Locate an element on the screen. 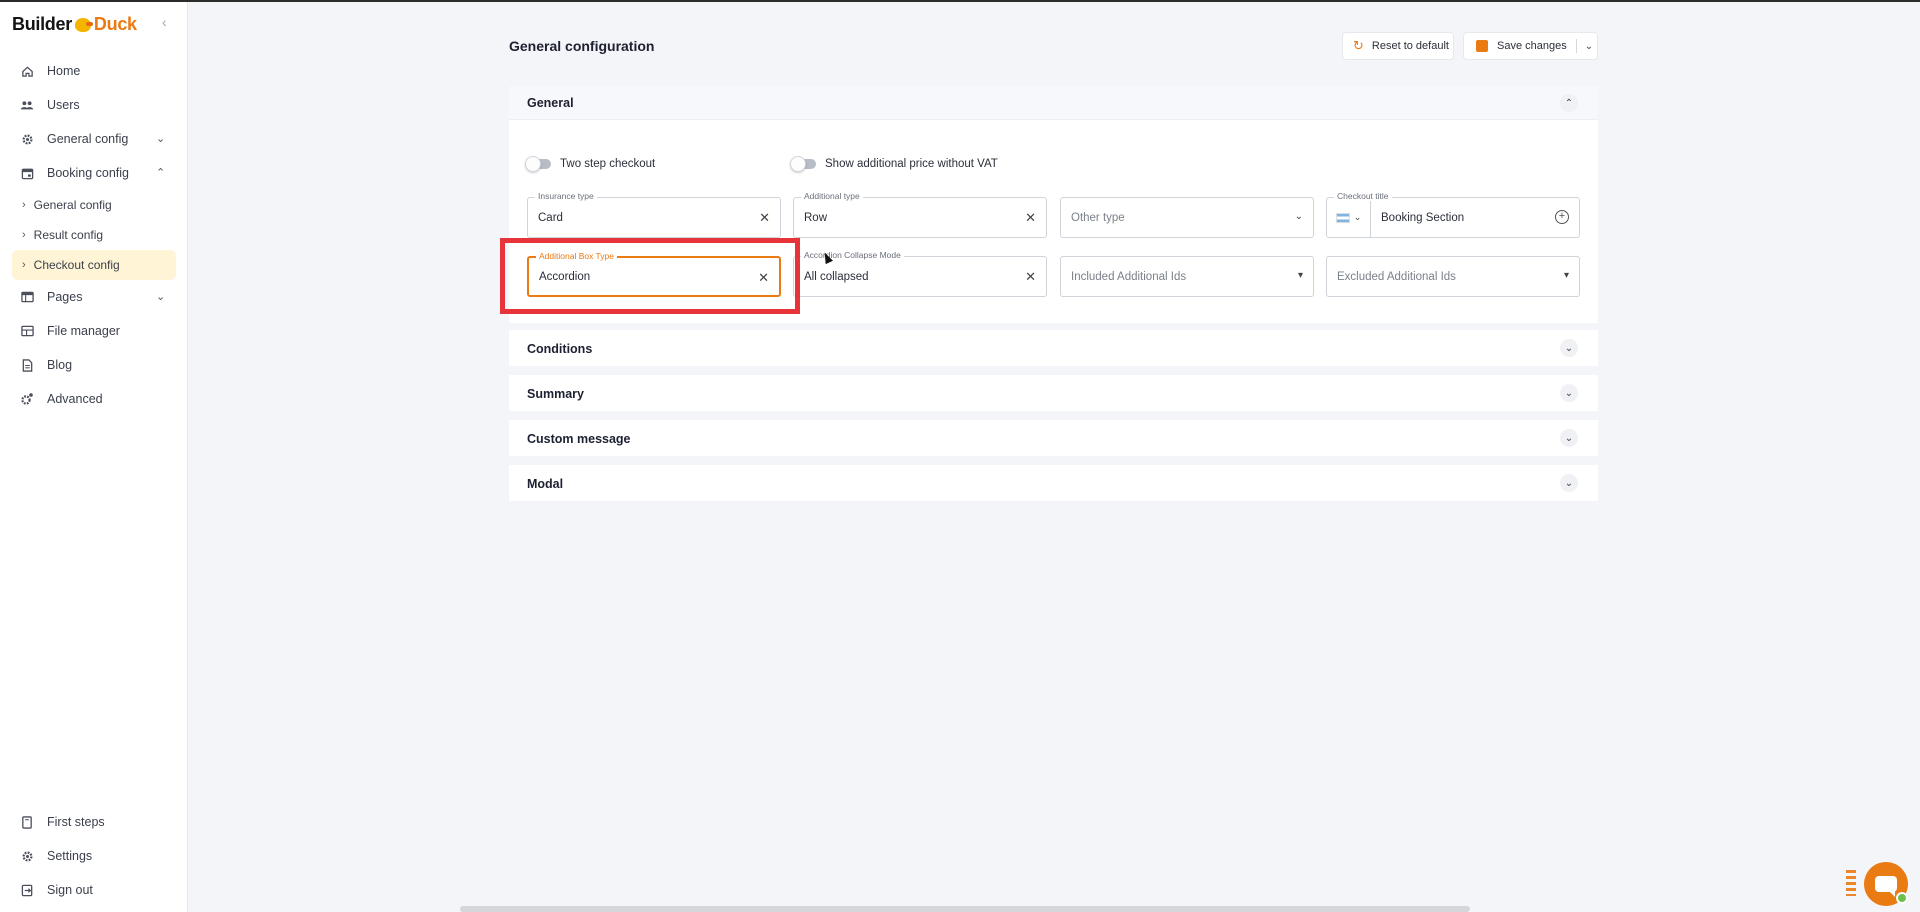  sidebar-item-label: Settings is located at coordinates (70, 856).